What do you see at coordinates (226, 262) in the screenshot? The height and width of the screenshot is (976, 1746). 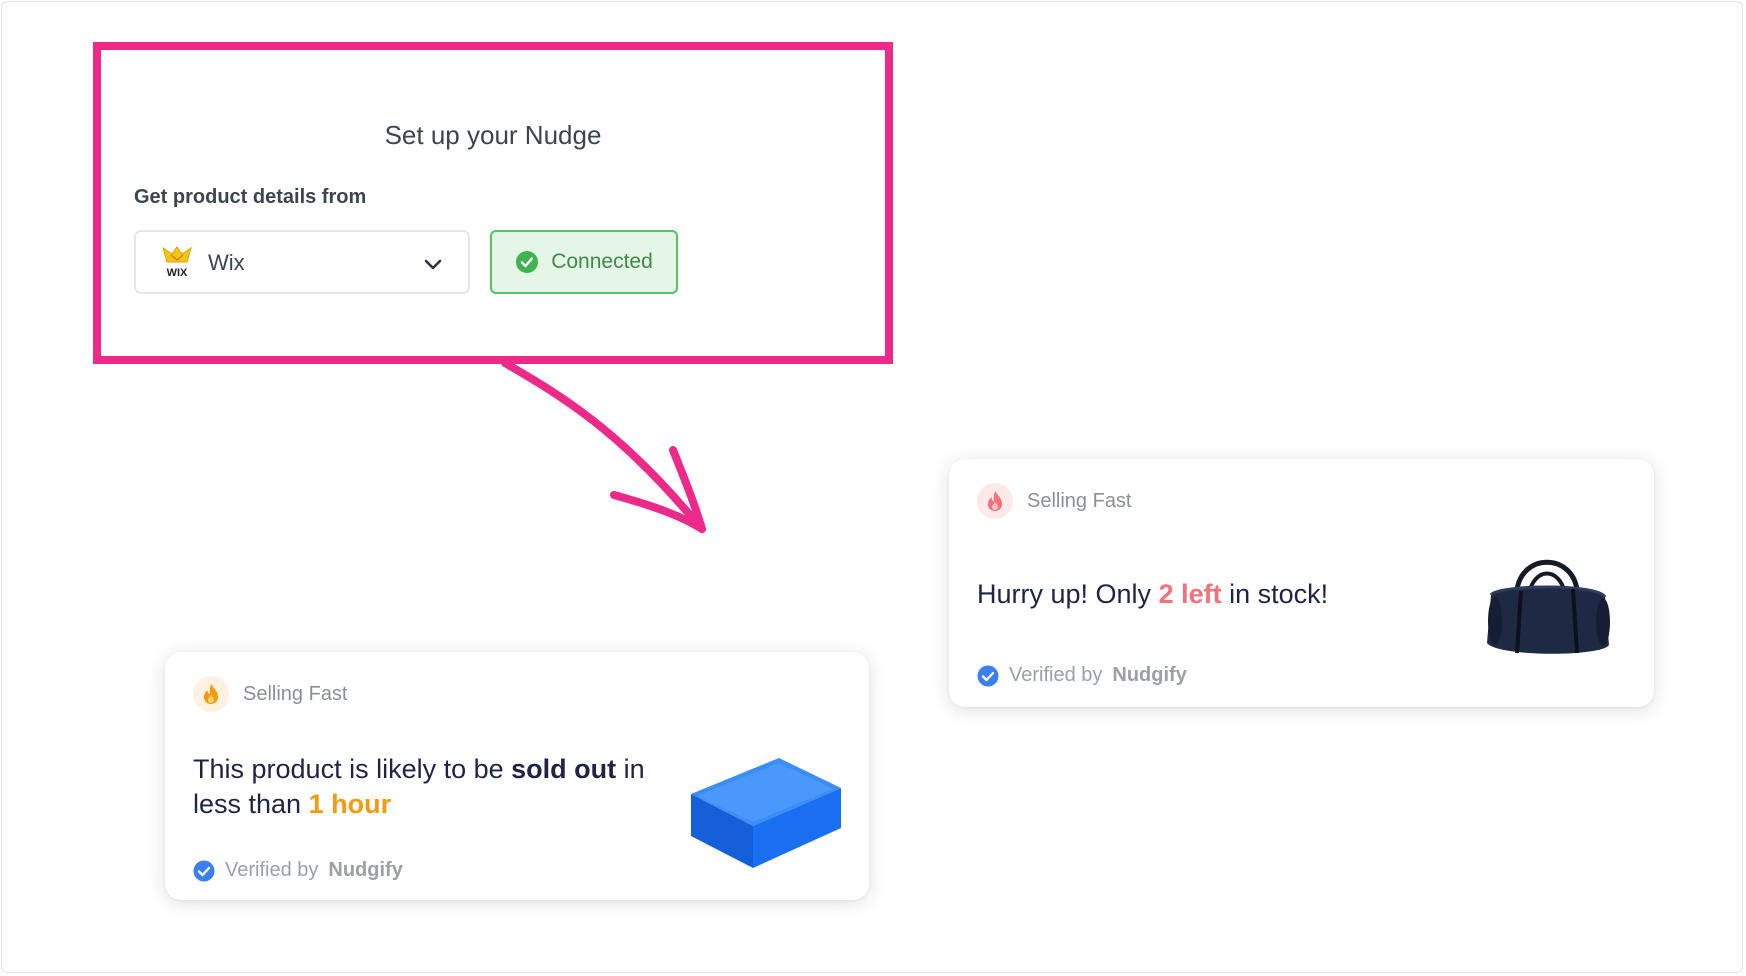 I see `source-select-value: Wix` at bounding box center [226, 262].